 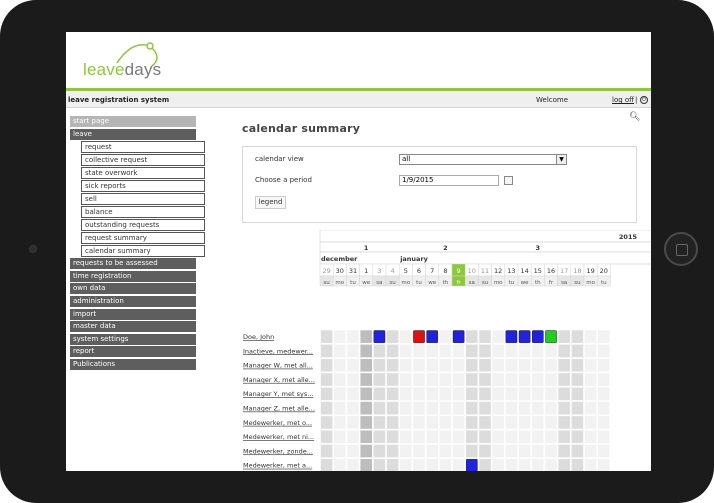 What do you see at coordinates (133, 314) in the screenshot?
I see `nav-item: import` at bounding box center [133, 314].